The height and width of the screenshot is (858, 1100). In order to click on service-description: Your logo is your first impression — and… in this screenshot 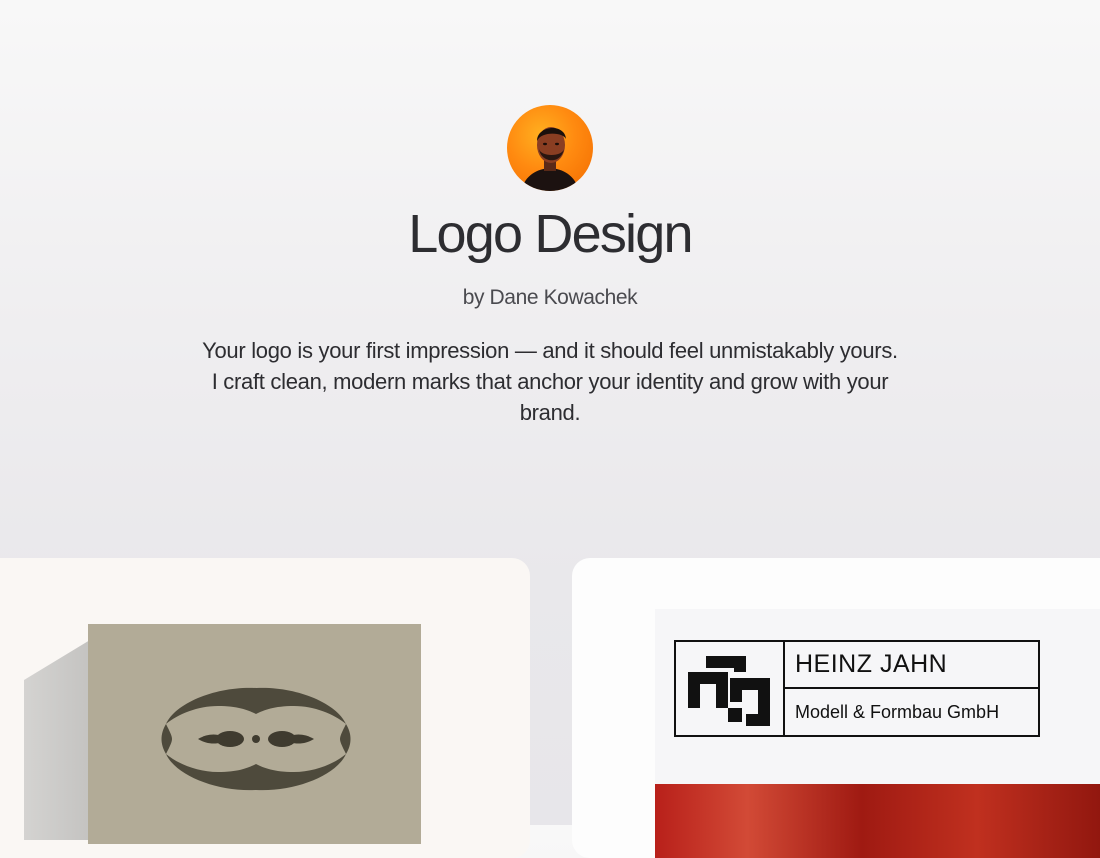, I will do `click(550, 381)`.